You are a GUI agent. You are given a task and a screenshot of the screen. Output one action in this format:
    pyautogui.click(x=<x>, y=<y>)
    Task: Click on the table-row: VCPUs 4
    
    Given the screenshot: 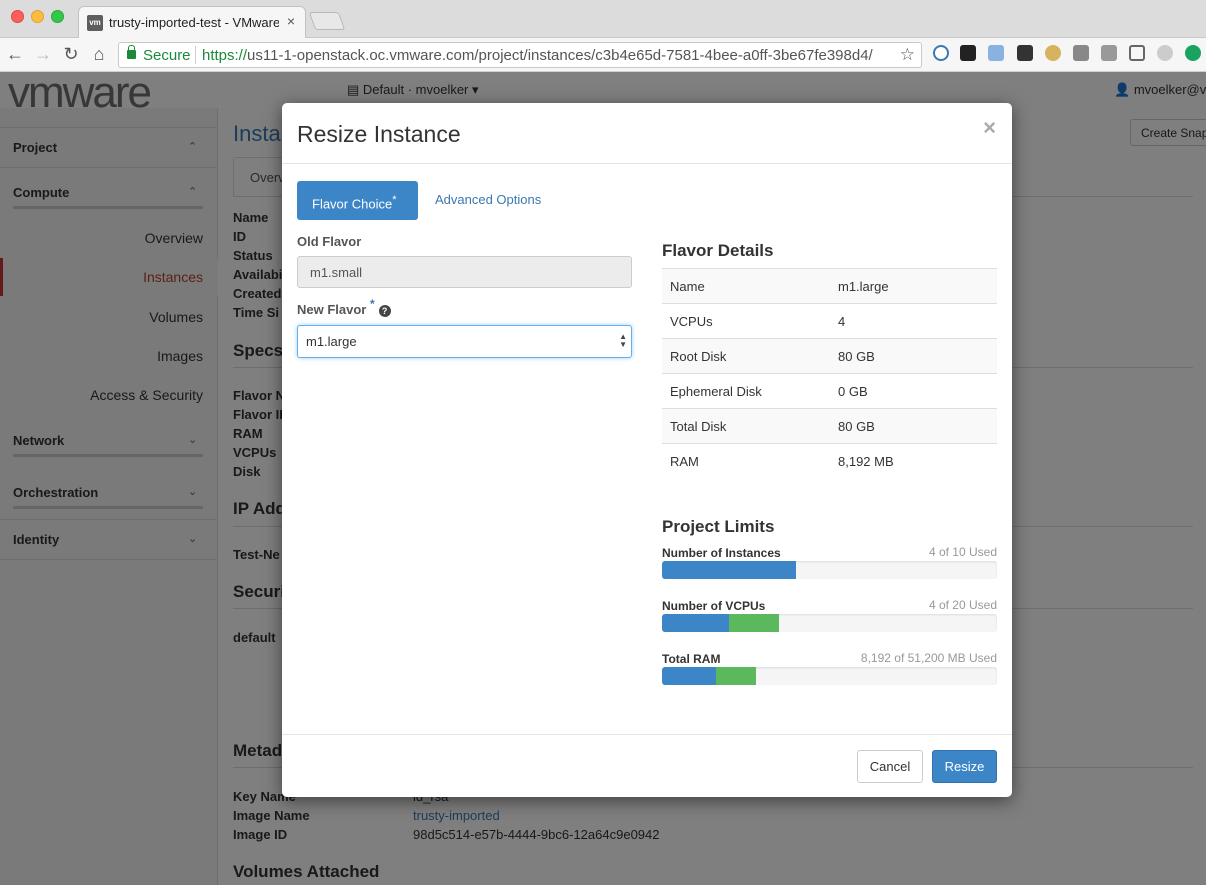 What is the action you would take?
    pyautogui.click(x=829, y=321)
    